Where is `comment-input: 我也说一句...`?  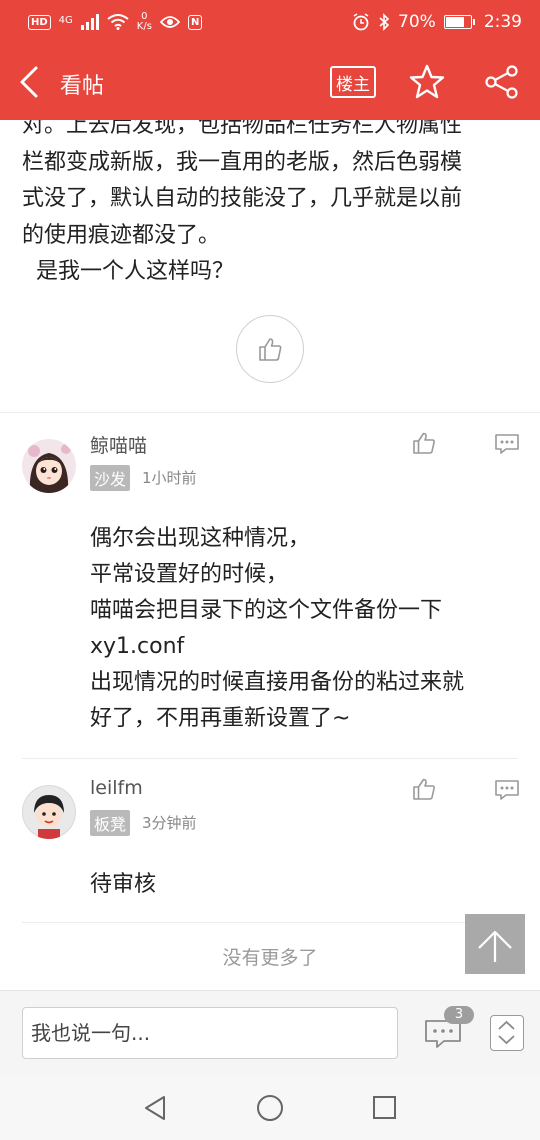
comment-input: 我也说一句... is located at coordinates (210, 1033).